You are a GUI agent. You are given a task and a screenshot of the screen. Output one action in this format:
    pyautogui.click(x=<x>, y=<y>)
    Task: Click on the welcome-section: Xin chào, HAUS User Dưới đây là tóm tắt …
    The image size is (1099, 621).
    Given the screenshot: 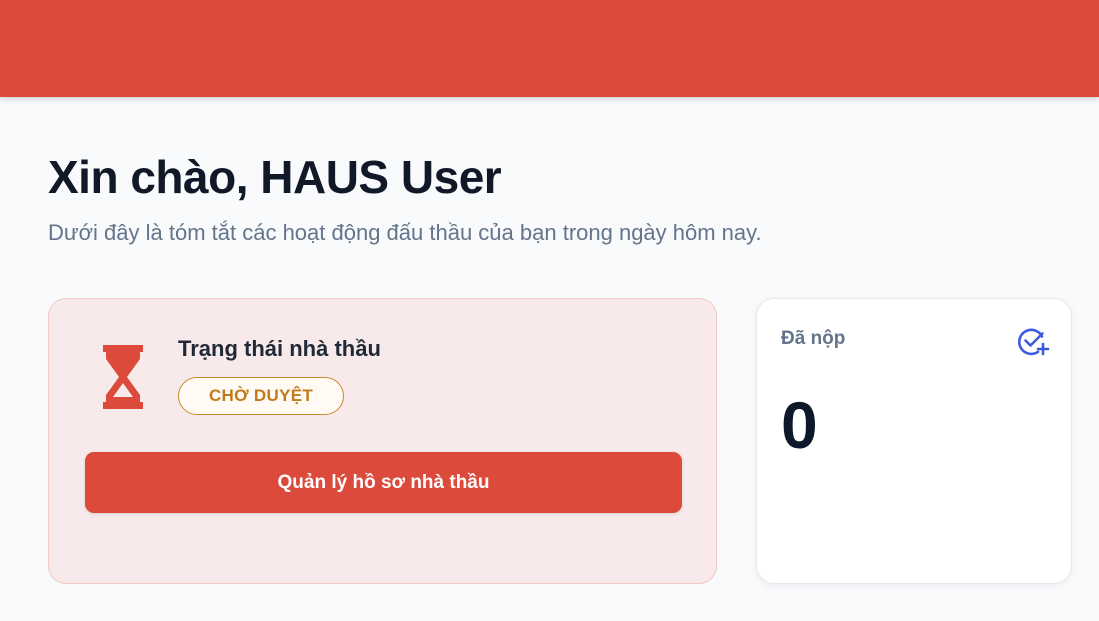 What is the action you would take?
    pyautogui.click(x=563, y=199)
    